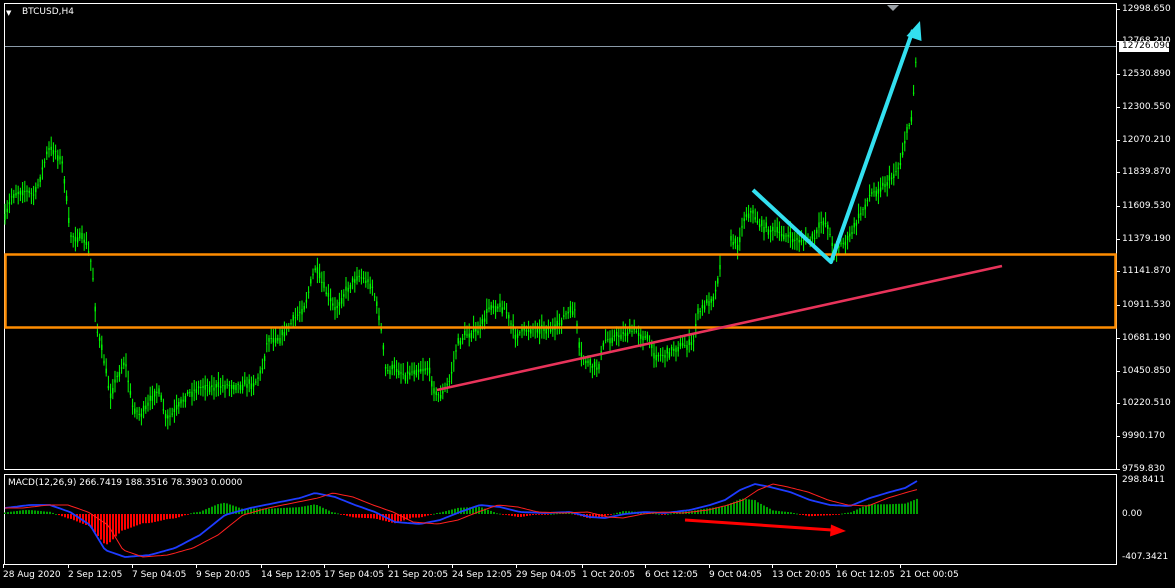 Image resolution: width=1175 pixels, height=588 pixels. I want to click on time-axis-label: 21 Oct 00:05, so click(929, 575).